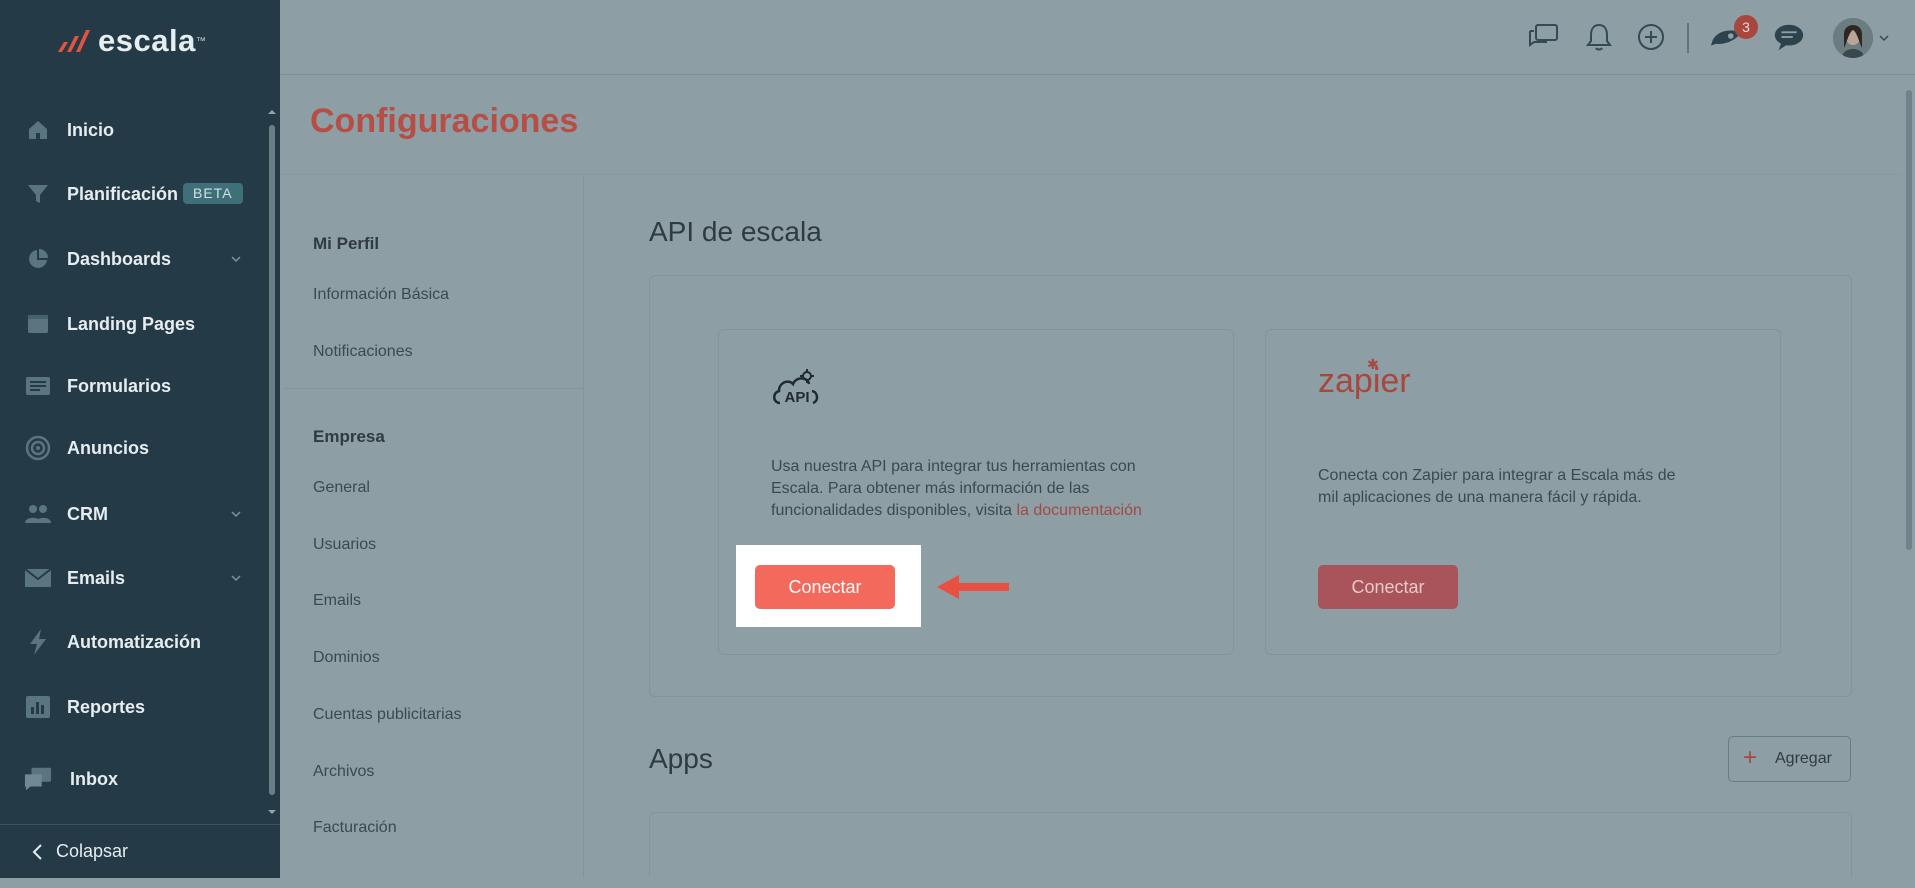 Image resolution: width=1915 pixels, height=888 pixels. Describe the element at coordinates (434, 388) in the screenshot. I see `subnav-divider` at that location.